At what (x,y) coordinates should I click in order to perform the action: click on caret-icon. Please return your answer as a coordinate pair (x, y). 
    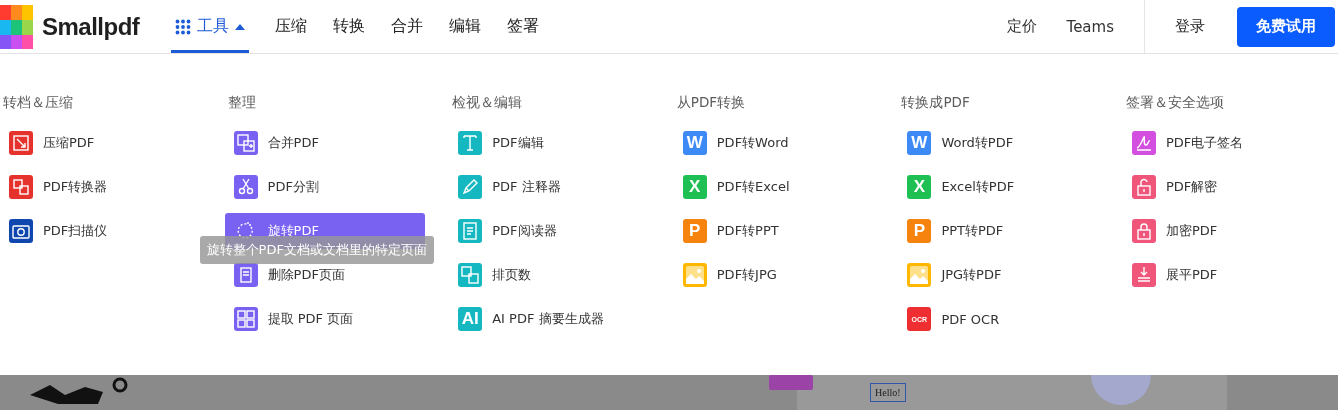
    Looking at the image, I should click on (240, 26).